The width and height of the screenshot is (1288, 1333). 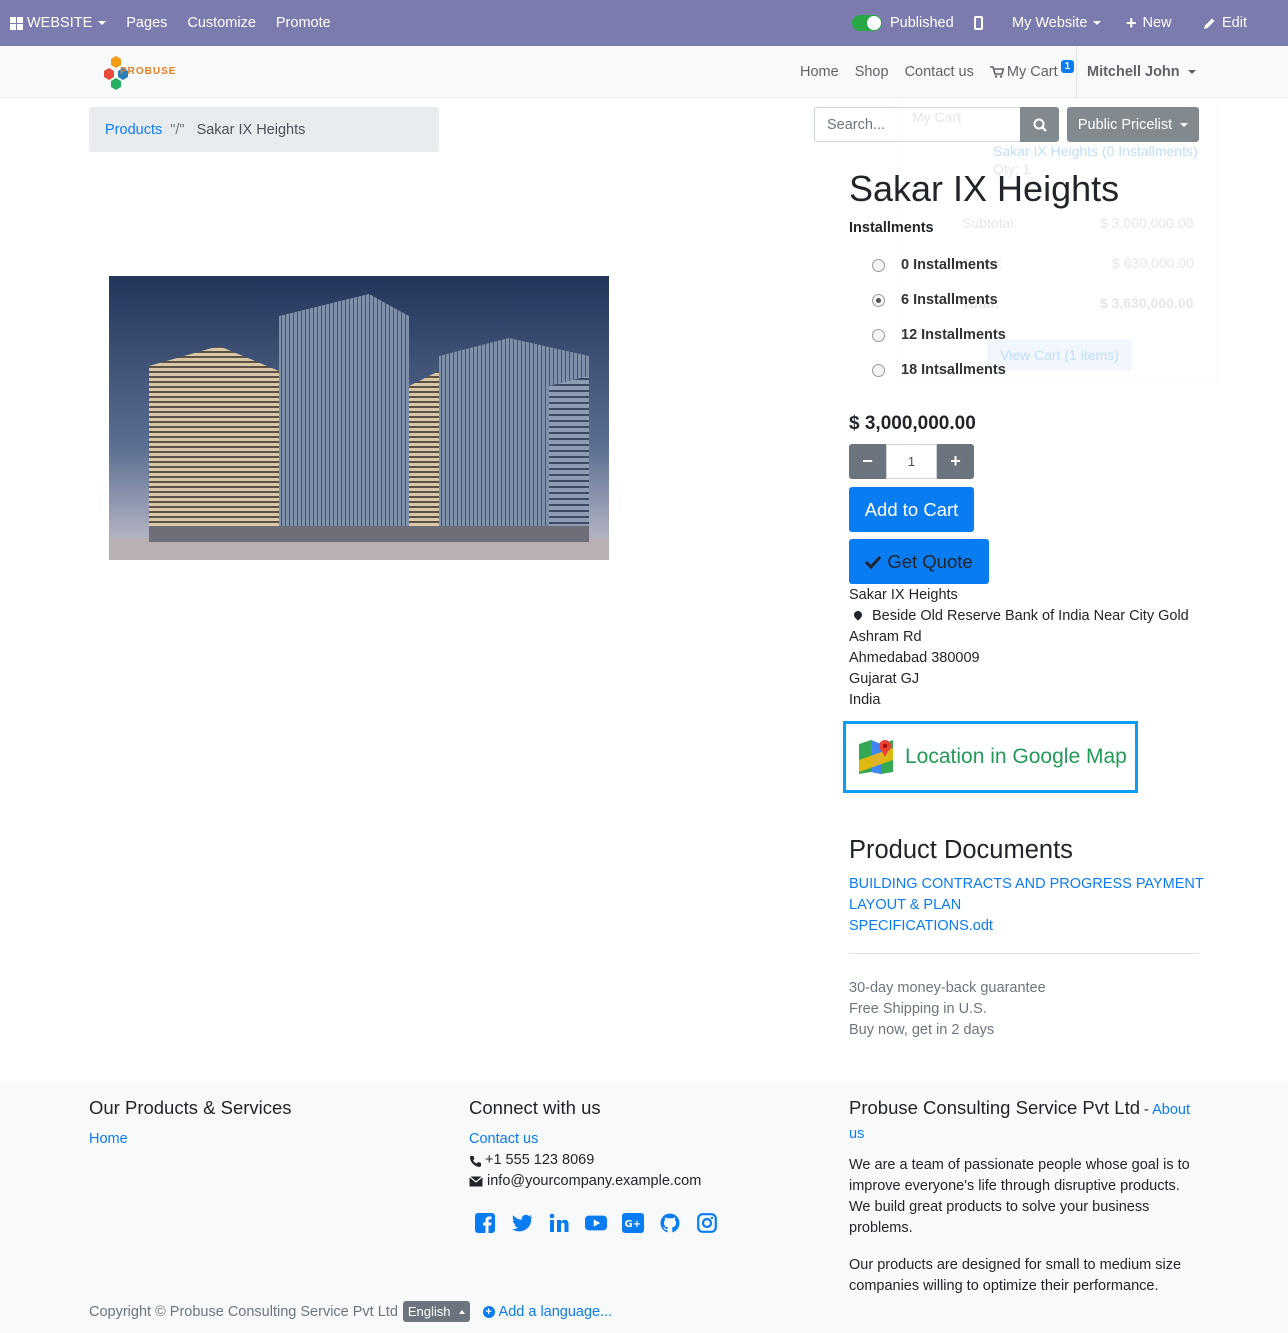 I want to click on cart-popover-item: Sakar IX Heights (0 Installments), so click(x=1095, y=151).